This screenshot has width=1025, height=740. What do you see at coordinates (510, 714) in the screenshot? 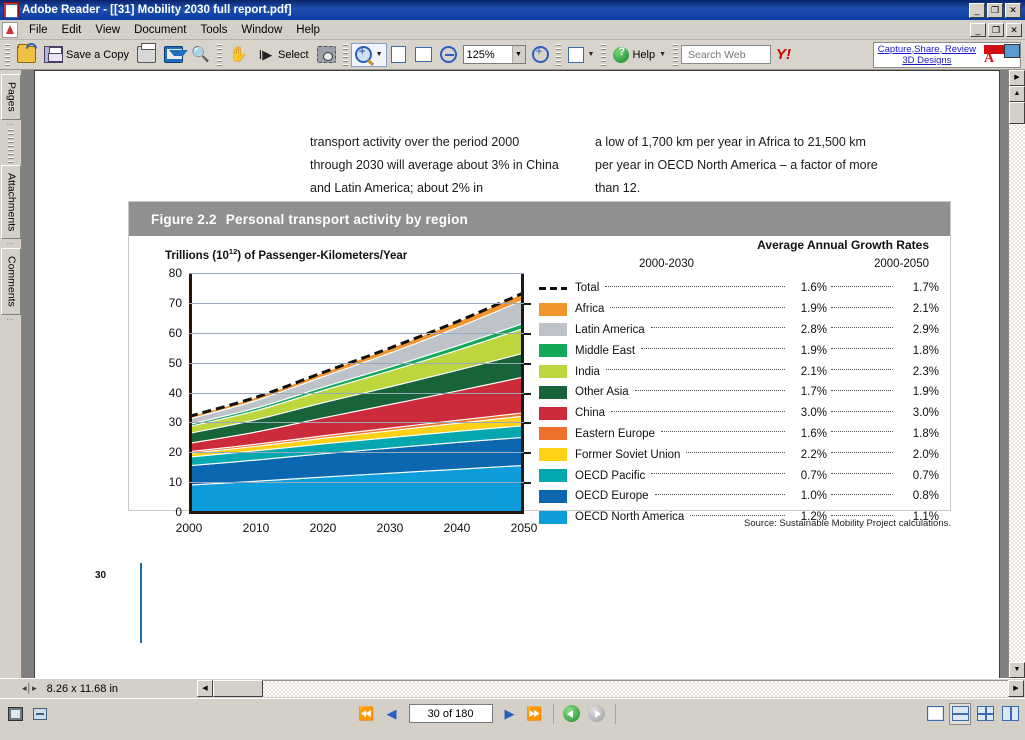
I see `next-page-button: ▶` at bounding box center [510, 714].